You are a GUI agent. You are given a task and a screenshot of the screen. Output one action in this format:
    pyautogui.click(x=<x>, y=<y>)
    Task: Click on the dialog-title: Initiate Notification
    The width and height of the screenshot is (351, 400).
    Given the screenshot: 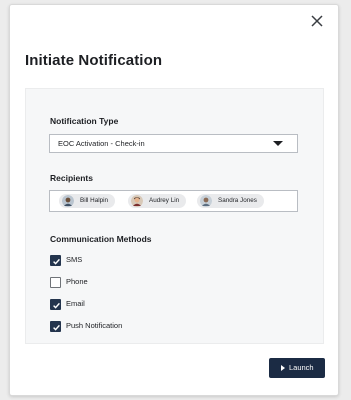 What is the action you would take?
    pyautogui.click(x=94, y=60)
    